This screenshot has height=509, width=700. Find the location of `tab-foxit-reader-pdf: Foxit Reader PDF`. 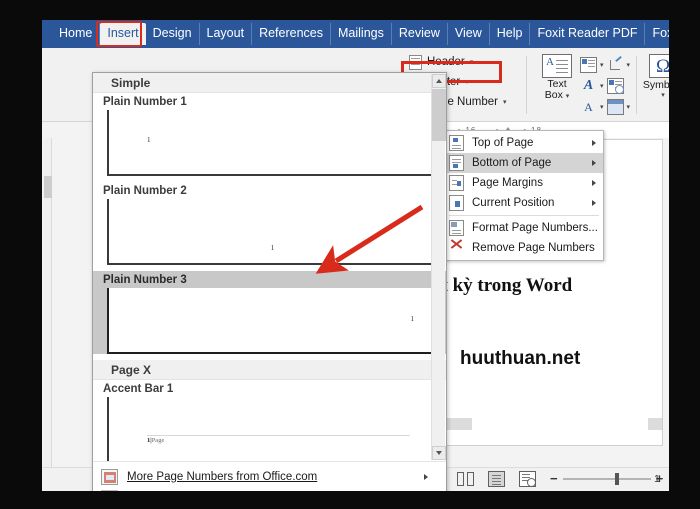

tab-foxit-reader-pdf: Foxit Reader PDF is located at coordinates (588, 34).